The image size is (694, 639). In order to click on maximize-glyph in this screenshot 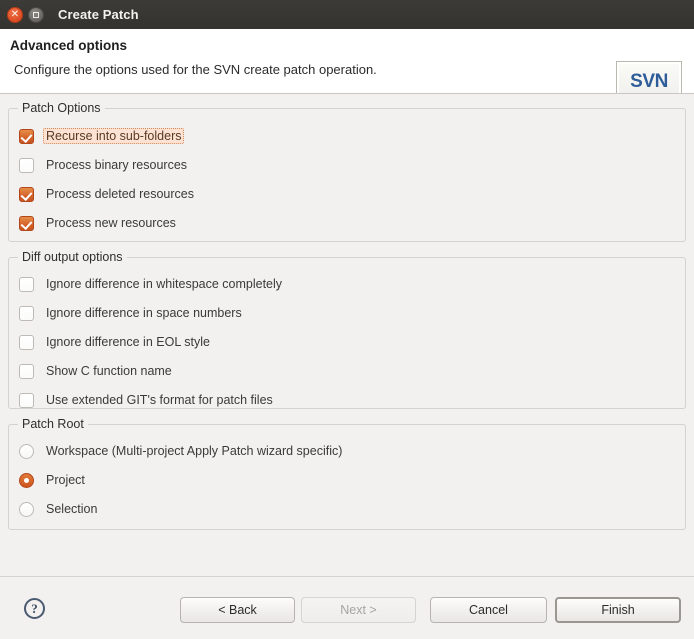, I will do `click(36, 14)`.